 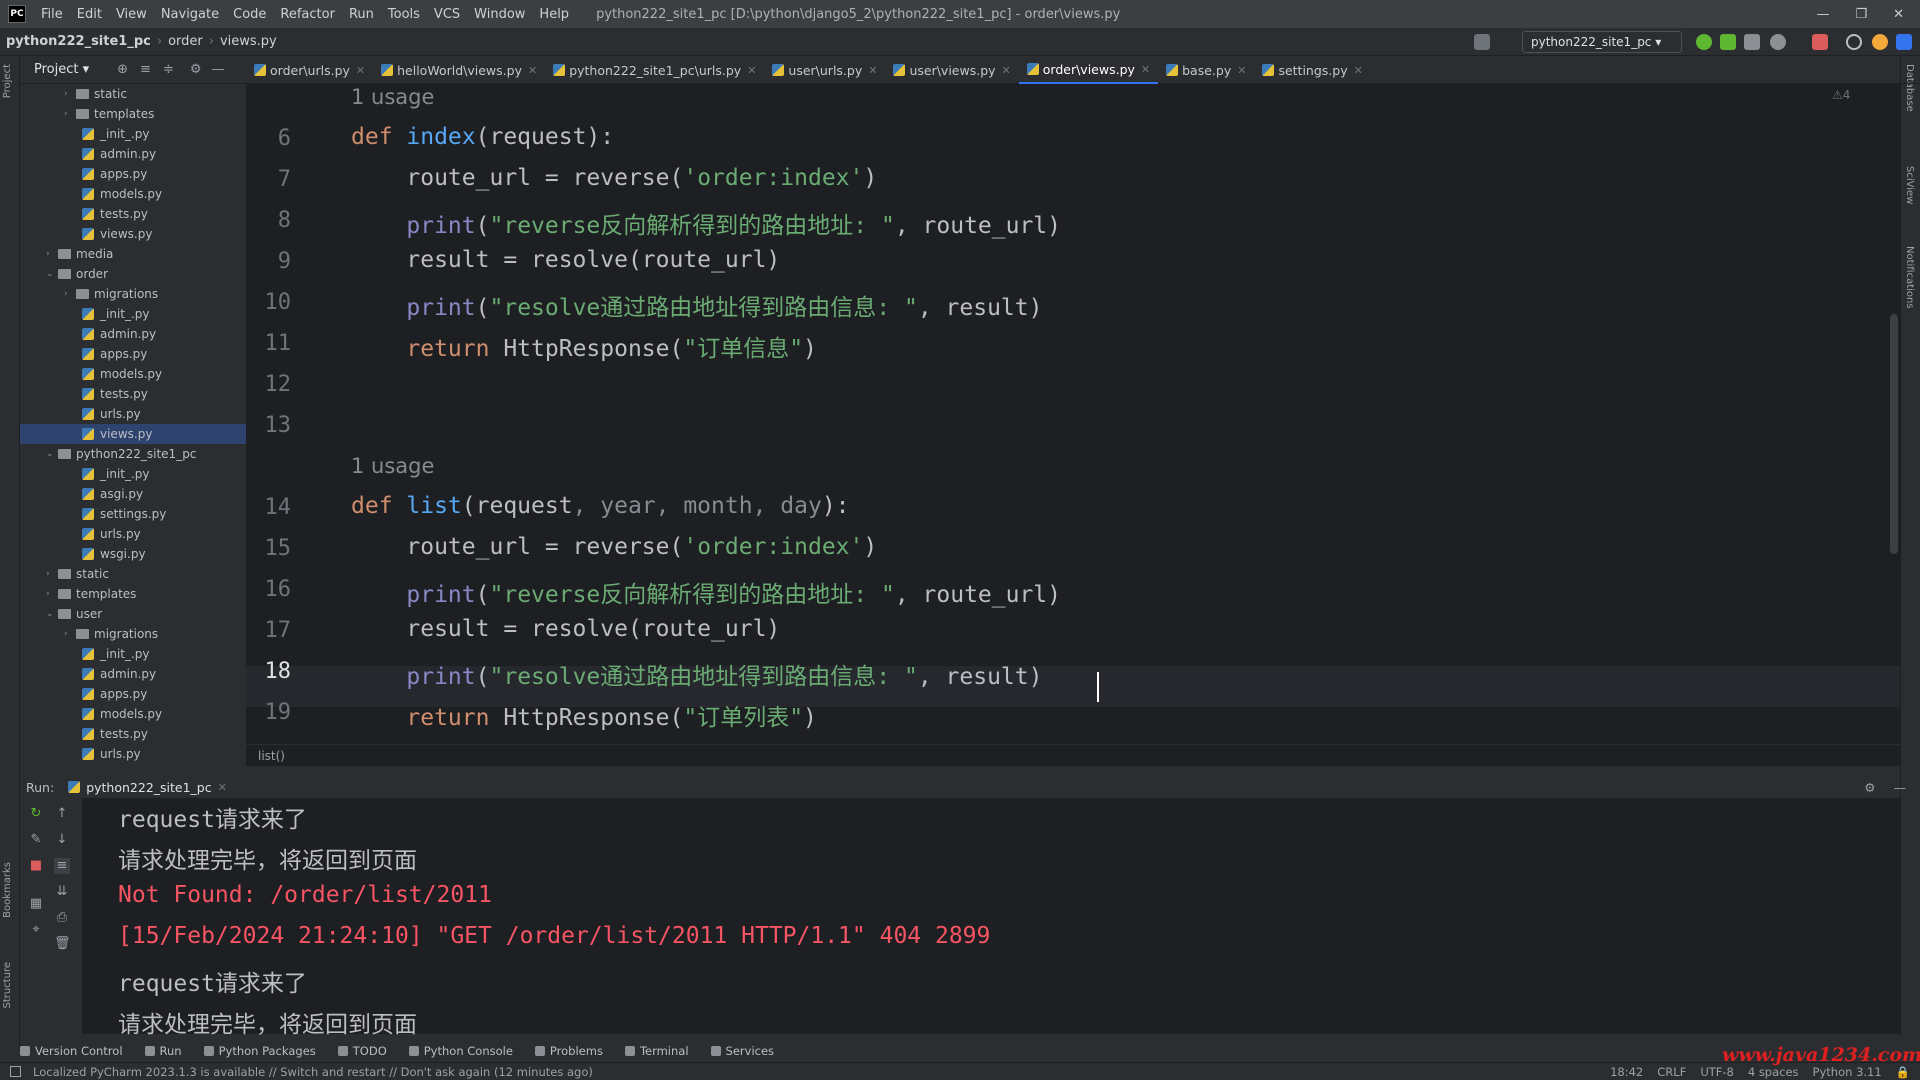 What do you see at coordinates (1752, 42) in the screenshot?
I see `coverage-icon` at bounding box center [1752, 42].